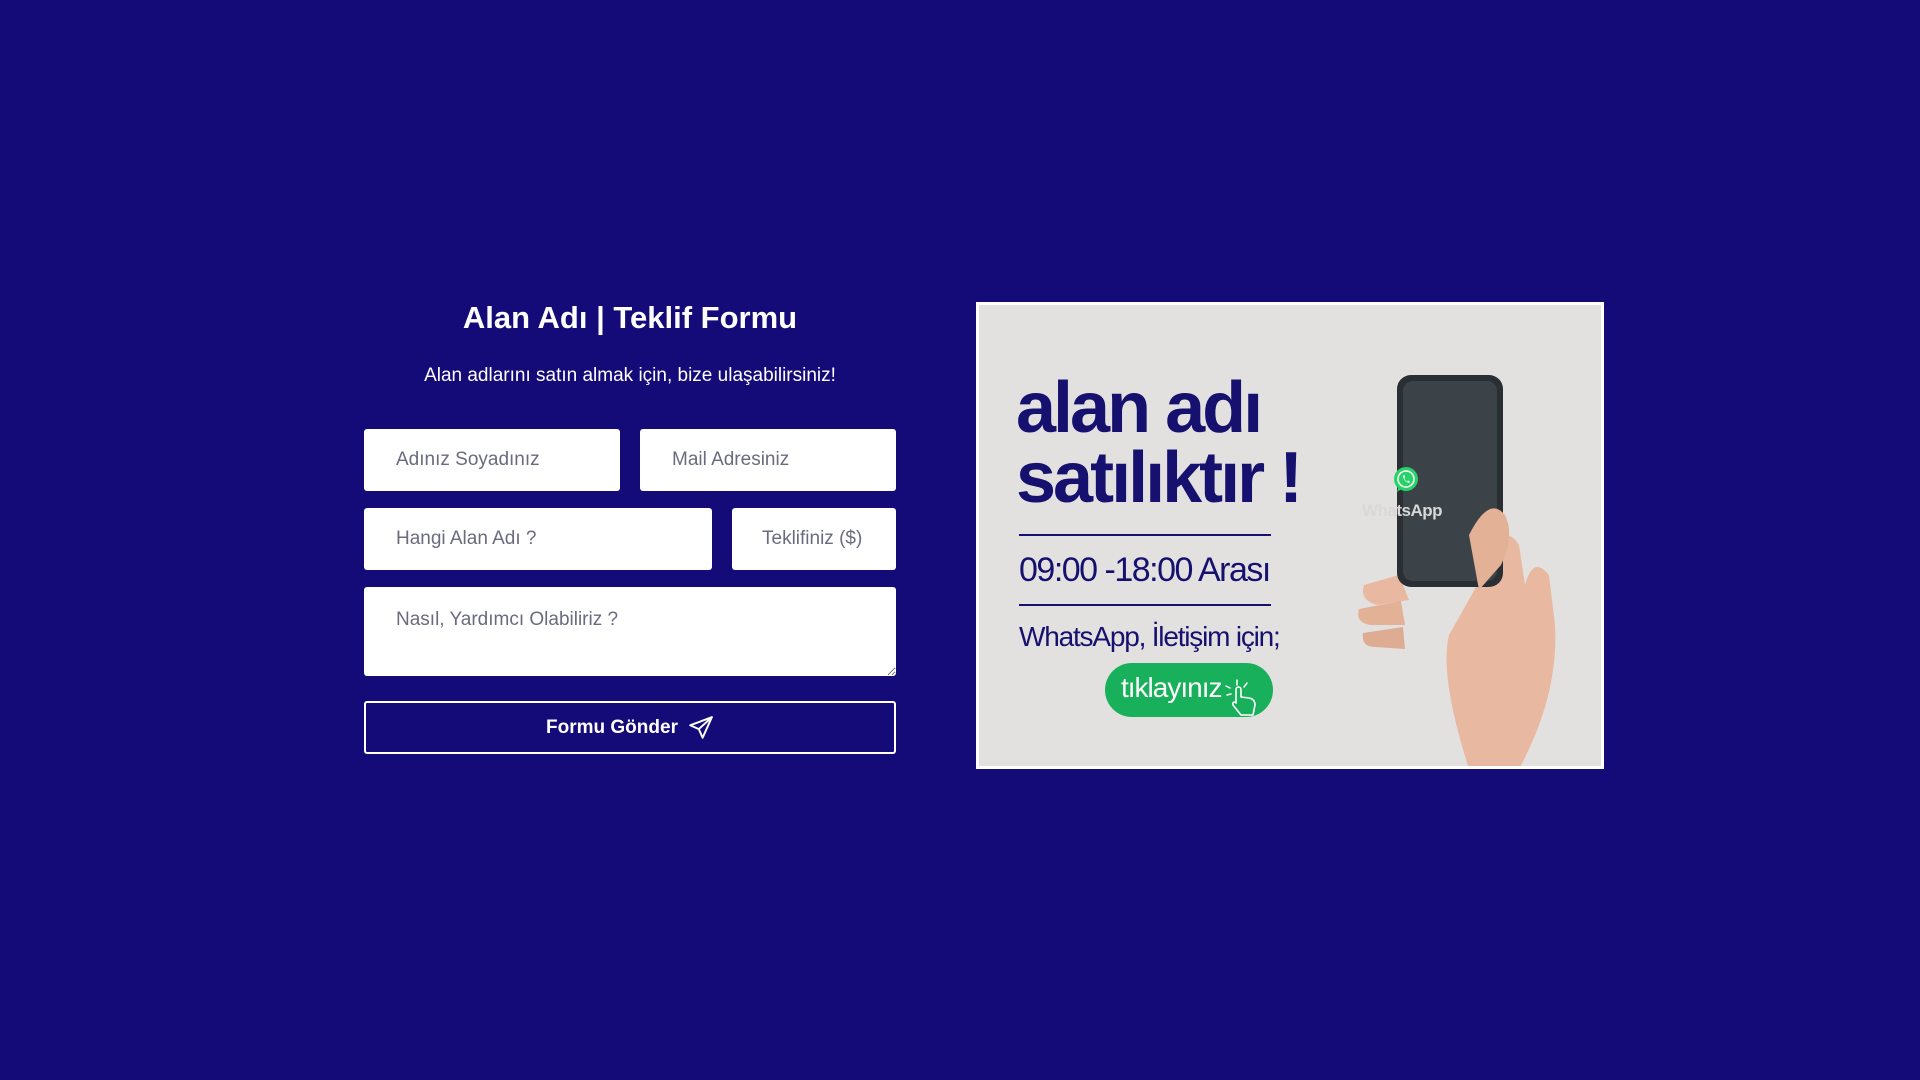 The width and height of the screenshot is (1920, 1080). I want to click on submit-button: Formu Gönder, so click(630, 727).